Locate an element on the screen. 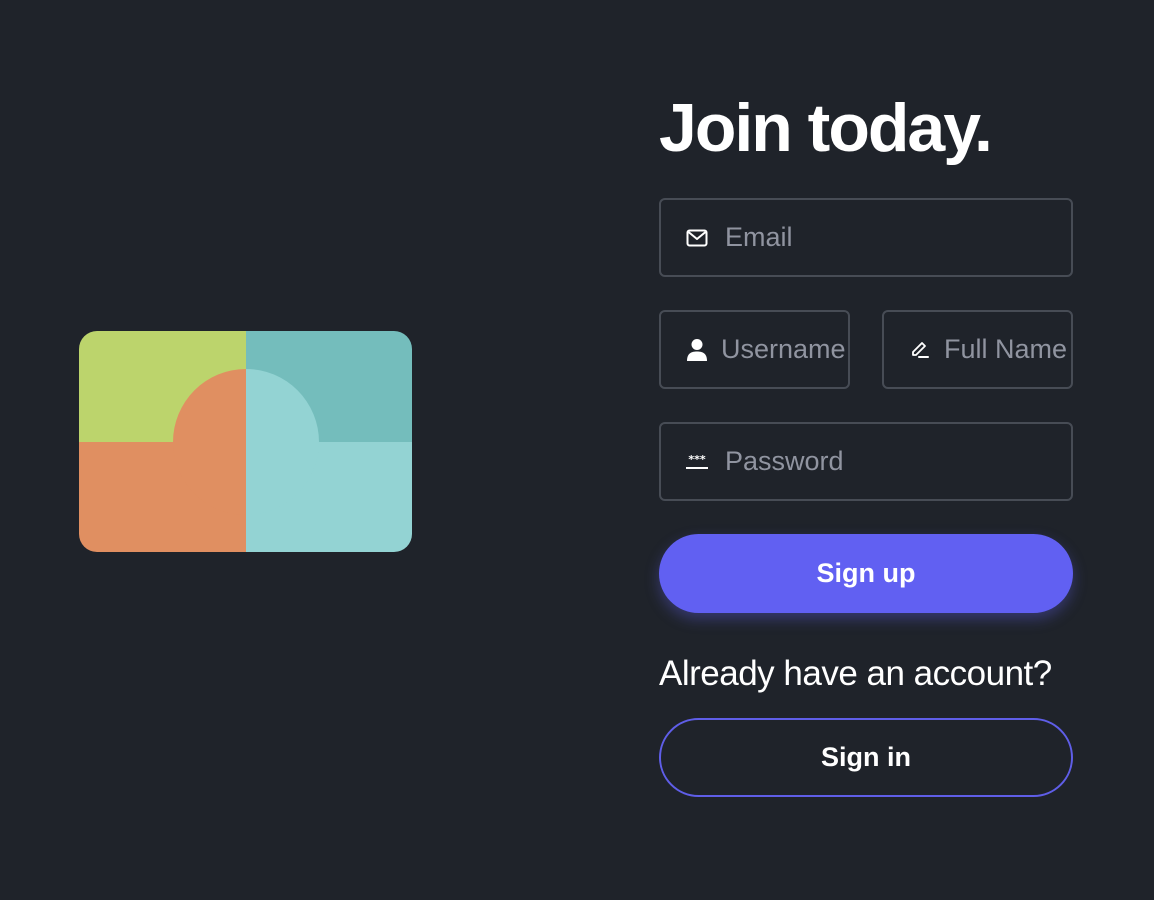 This screenshot has width=1154, height=900. username-field is located at coordinates (754, 349).